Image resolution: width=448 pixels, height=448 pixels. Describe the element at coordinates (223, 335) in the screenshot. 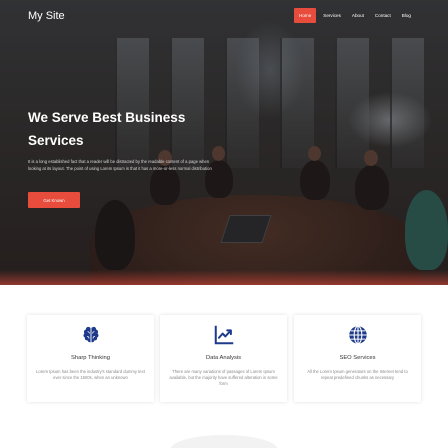

I see `chart-line-icon` at that location.